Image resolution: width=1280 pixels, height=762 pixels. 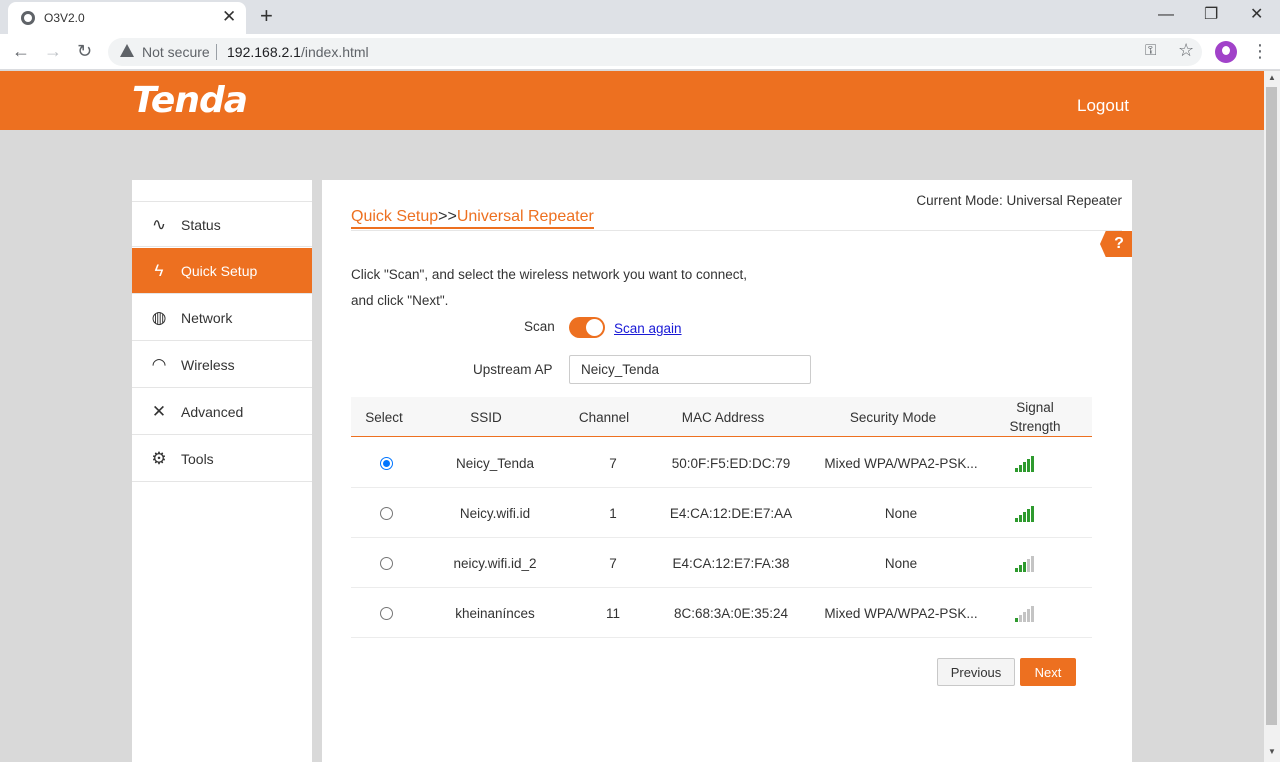 What do you see at coordinates (394, 216) in the screenshot?
I see `breadcrumb-parent: Quick Setup` at bounding box center [394, 216].